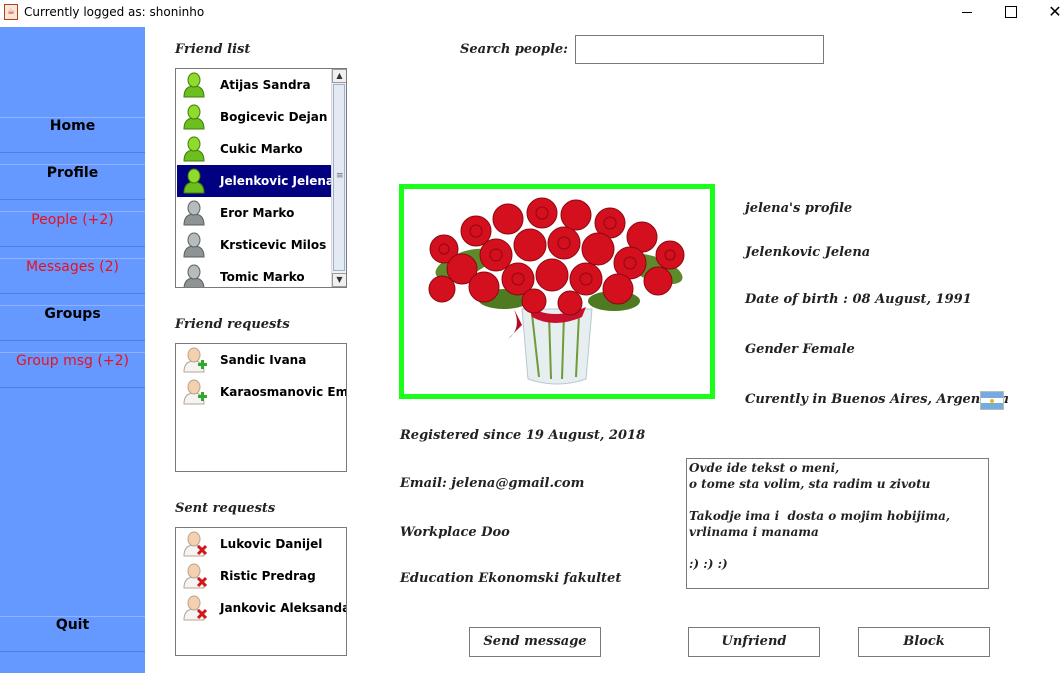 The width and height of the screenshot is (1061, 673). I want to click on block-button: Block, so click(924, 642).